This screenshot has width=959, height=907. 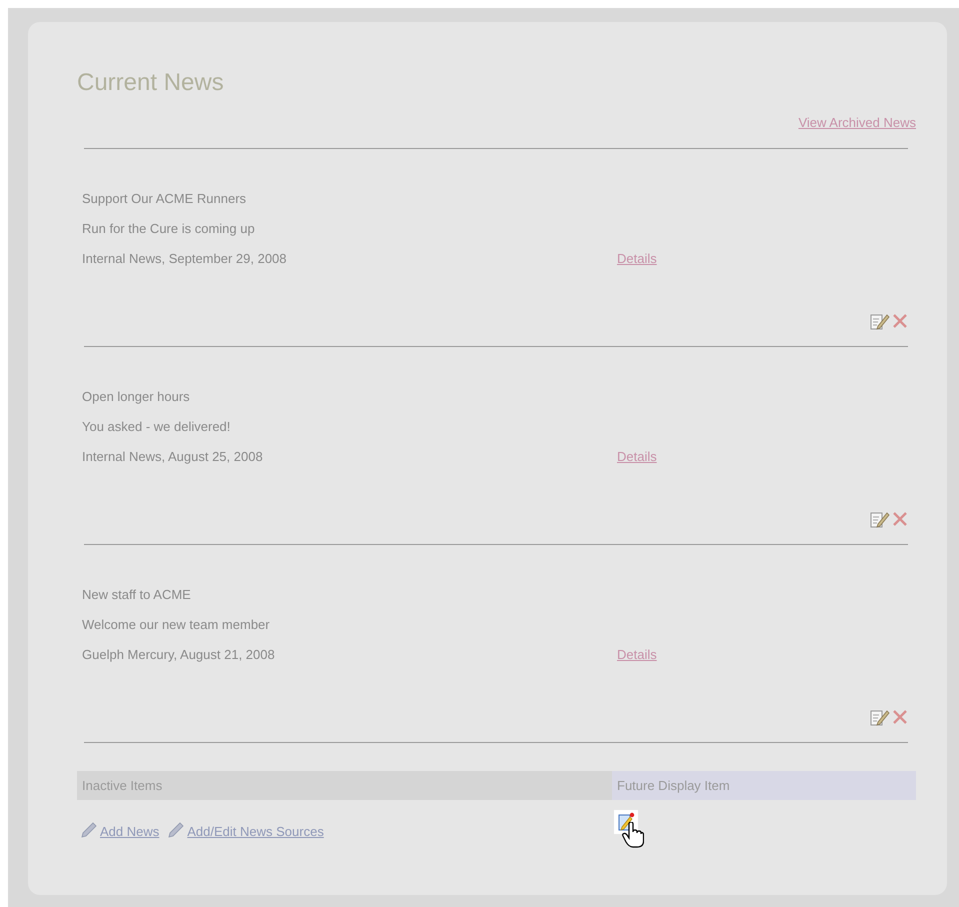 What do you see at coordinates (151, 83) in the screenshot?
I see `page-title: Current News` at bounding box center [151, 83].